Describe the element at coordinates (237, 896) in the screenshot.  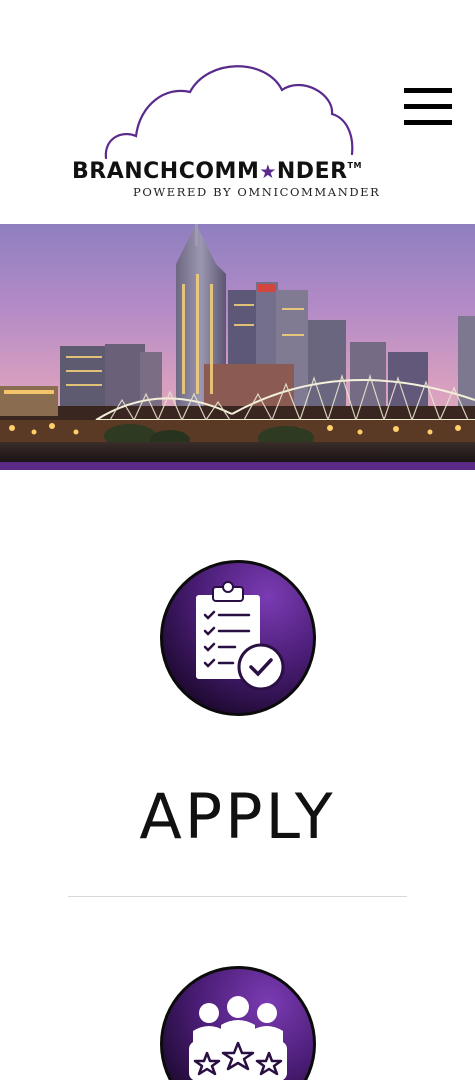
I see `section-divider` at that location.